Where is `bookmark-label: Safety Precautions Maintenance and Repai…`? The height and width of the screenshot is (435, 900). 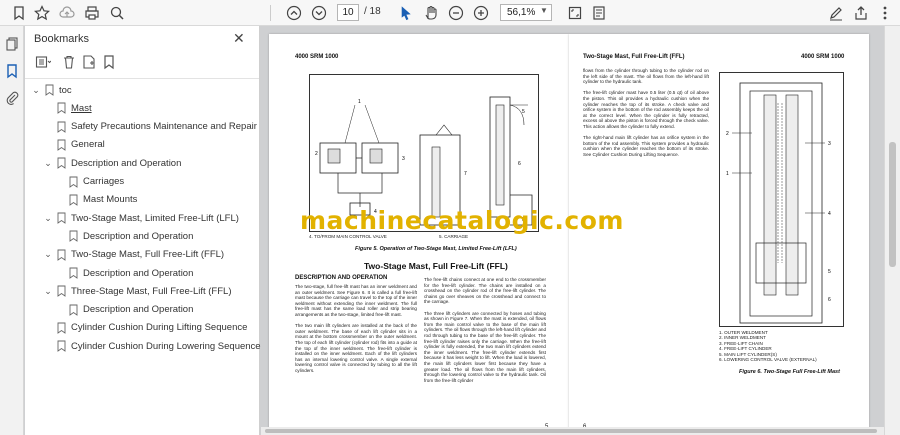 bookmark-label: Safety Precautions Maintenance and Repai… is located at coordinates (164, 127).